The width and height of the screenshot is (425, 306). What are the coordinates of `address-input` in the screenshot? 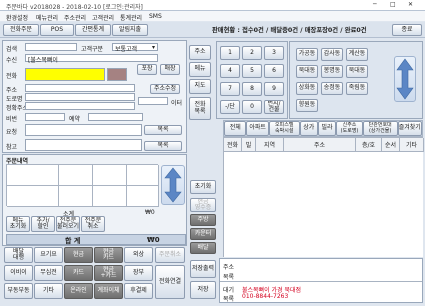 It's located at (80, 88).